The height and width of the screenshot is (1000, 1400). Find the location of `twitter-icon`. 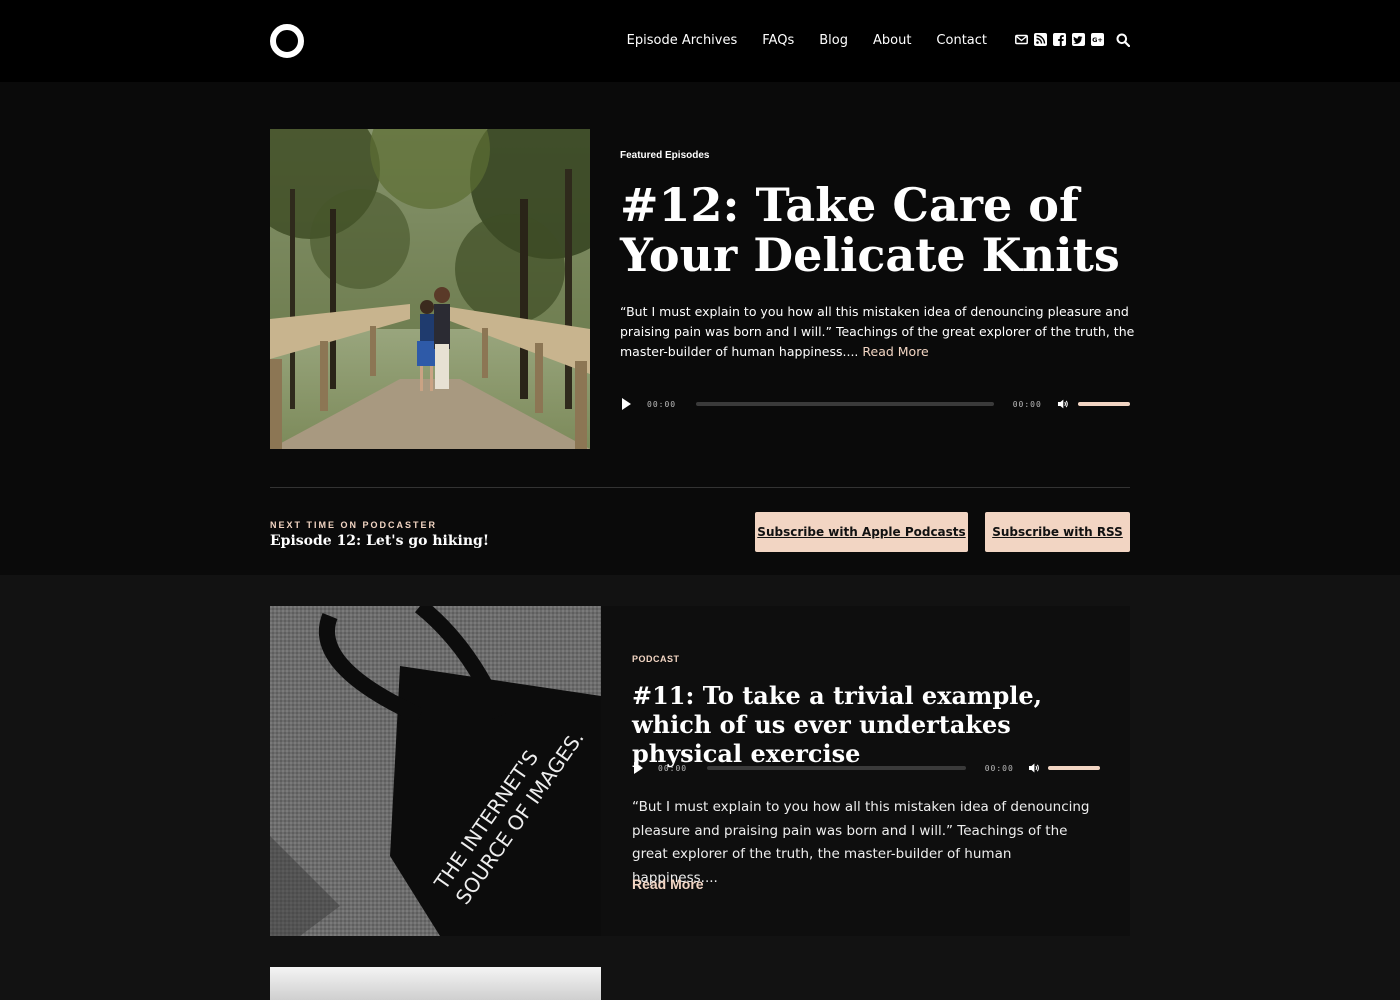

twitter-icon is located at coordinates (1078, 39).